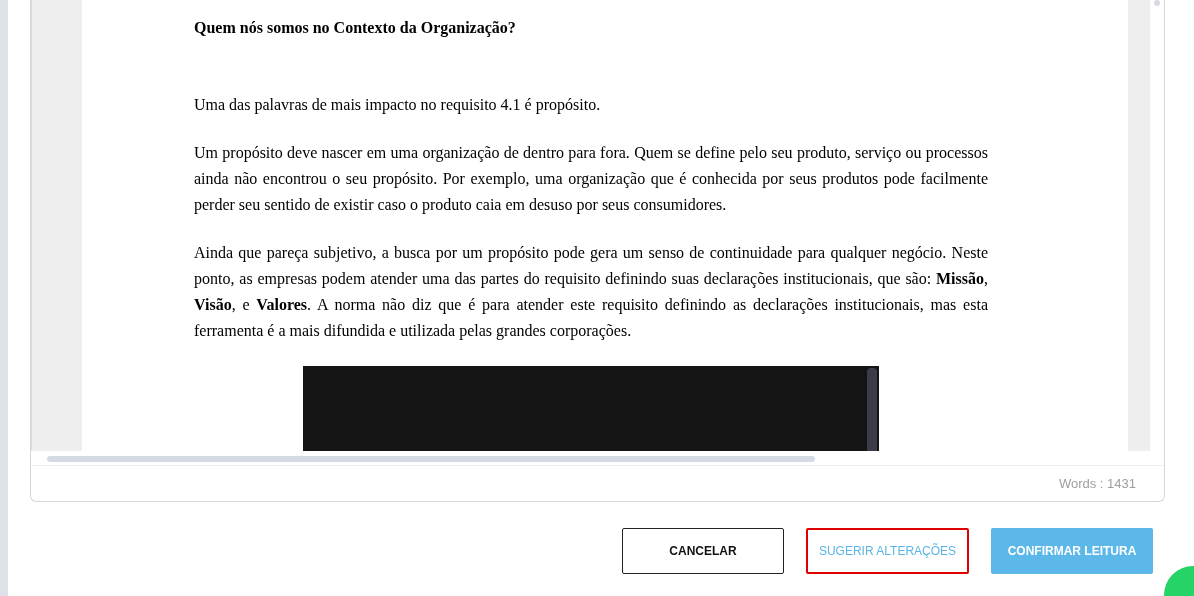 This screenshot has width=1194, height=596. Describe the element at coordinates (591, 408) in the screenshot. I see `video-player` at that location.